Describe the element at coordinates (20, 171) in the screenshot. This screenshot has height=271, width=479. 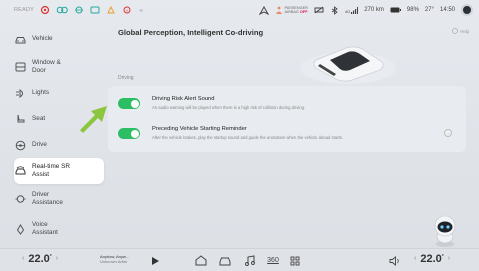
I see `sr-assist-icon` at that location.